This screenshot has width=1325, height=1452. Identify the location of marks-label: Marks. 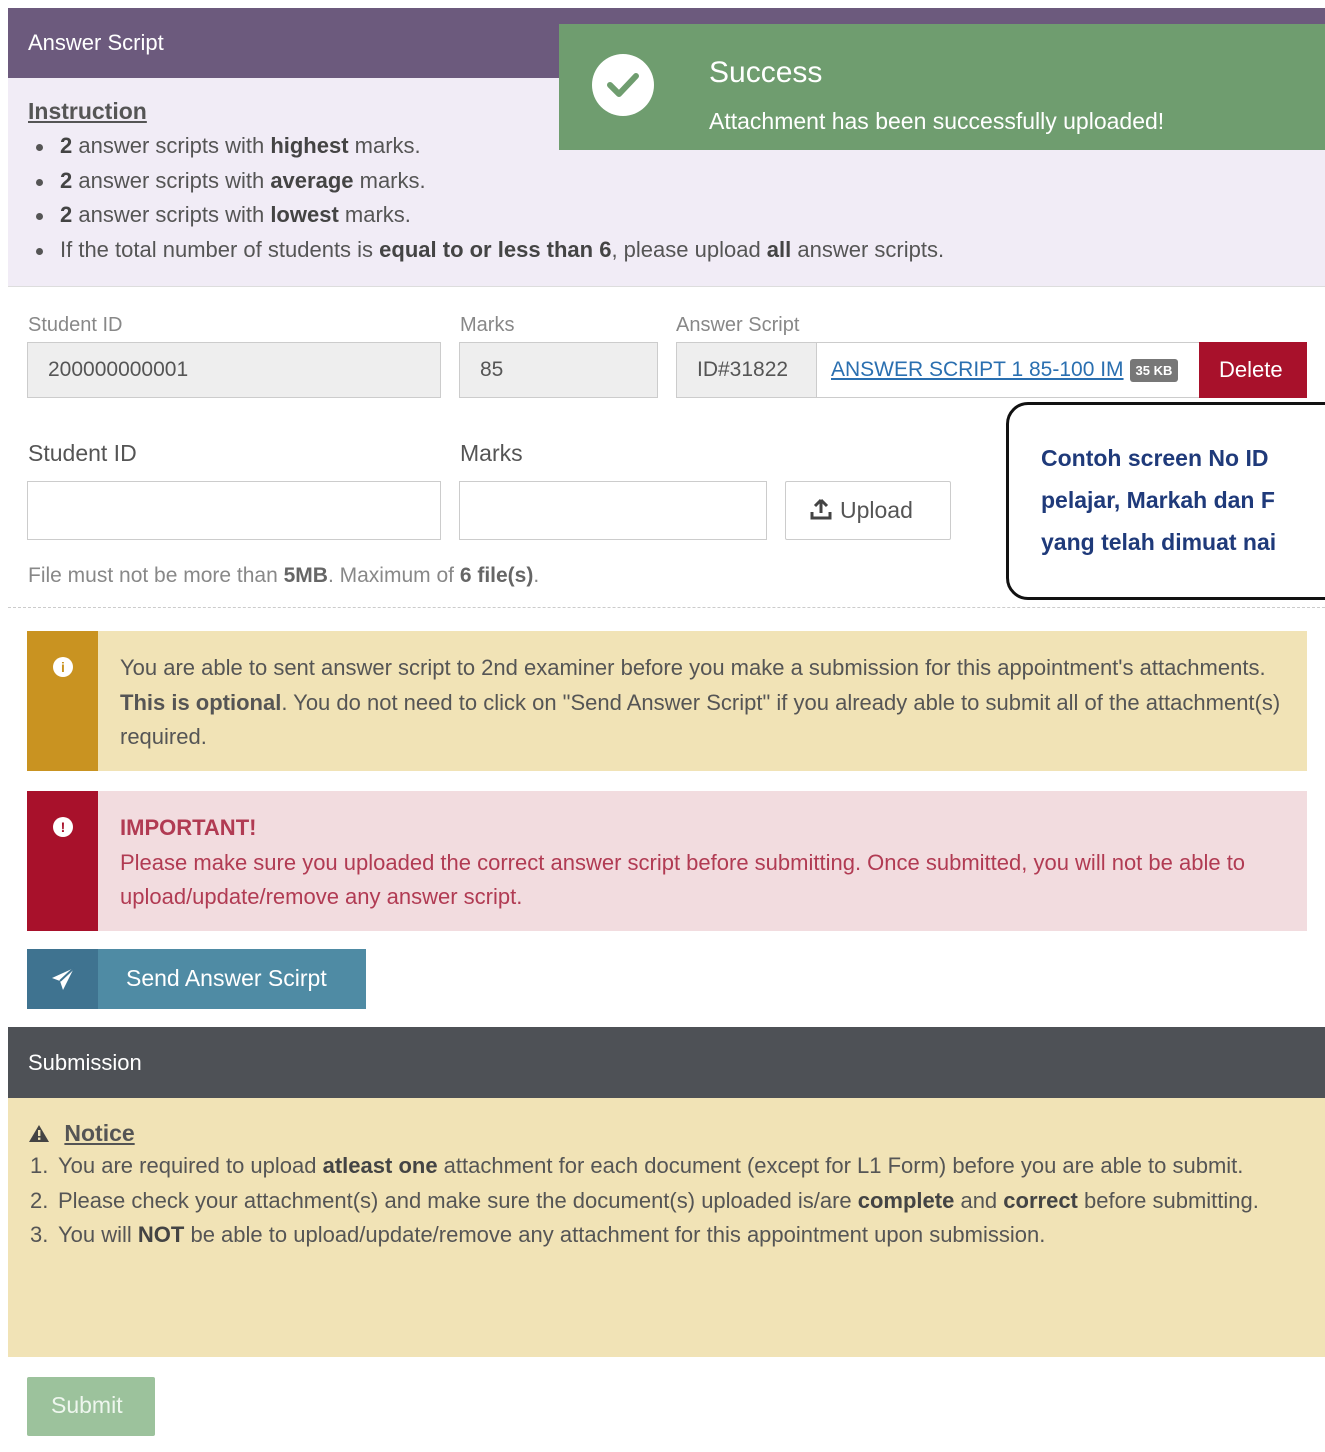
(491, 453).